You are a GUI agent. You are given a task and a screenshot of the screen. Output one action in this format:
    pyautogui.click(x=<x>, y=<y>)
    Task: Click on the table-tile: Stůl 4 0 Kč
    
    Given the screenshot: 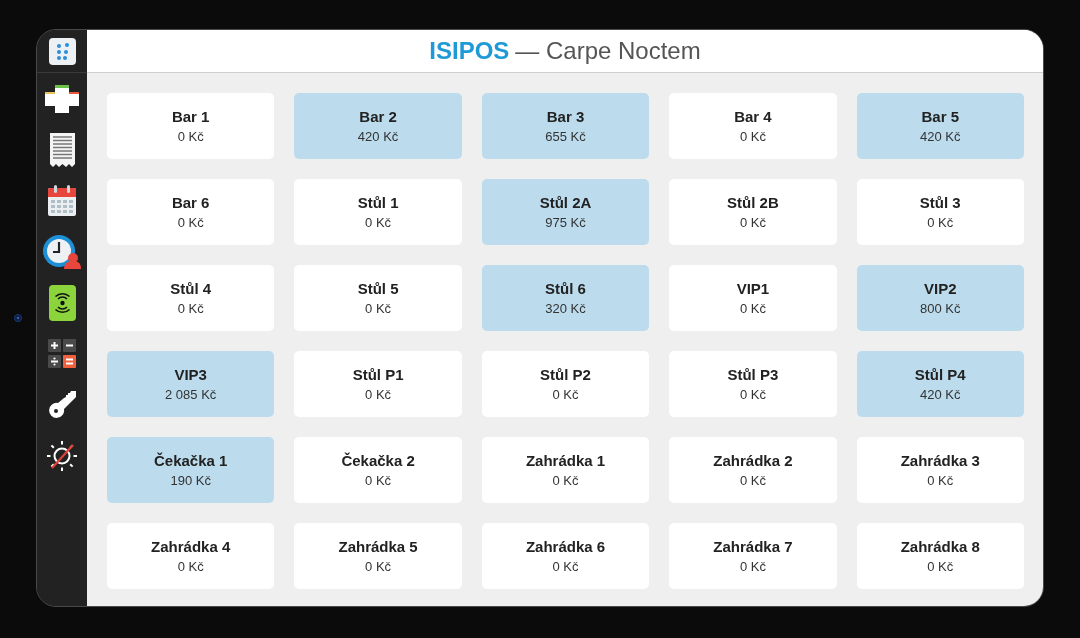 What is the action you would take?
    pyautogui.click(x=191, y=298)
    